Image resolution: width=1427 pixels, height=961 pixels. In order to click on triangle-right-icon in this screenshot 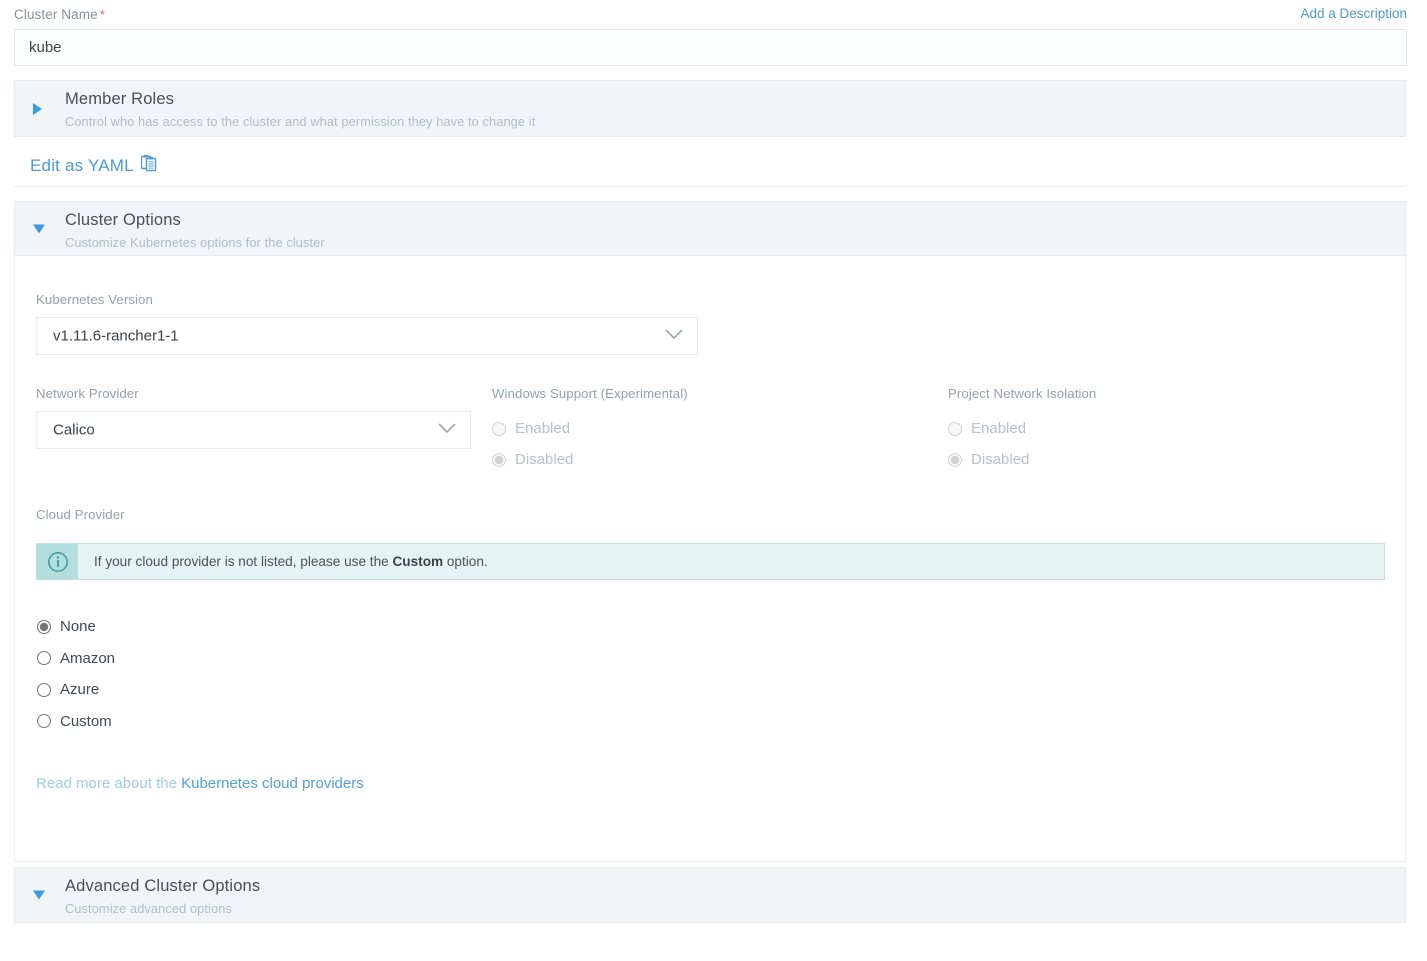, I will do `click(37, 108)`.